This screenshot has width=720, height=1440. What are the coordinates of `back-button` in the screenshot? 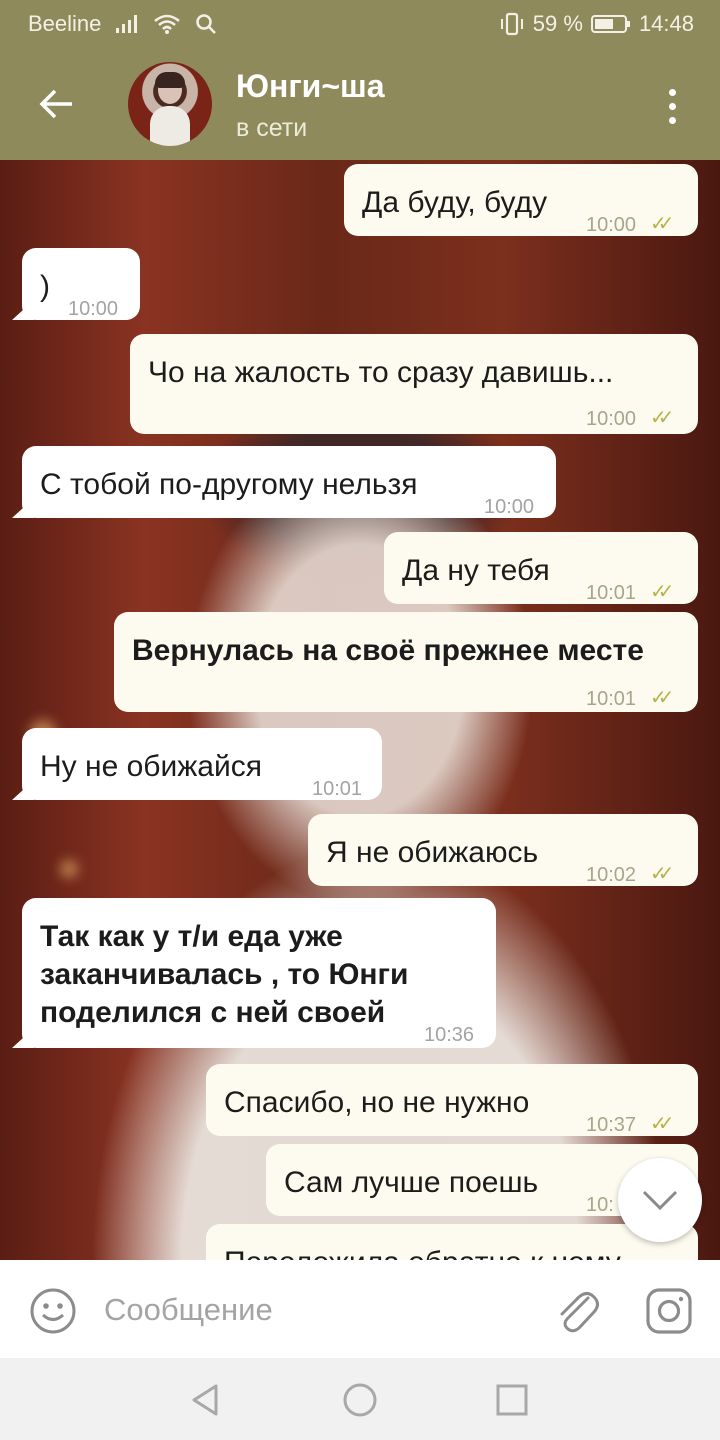 It's located at (56, 104).